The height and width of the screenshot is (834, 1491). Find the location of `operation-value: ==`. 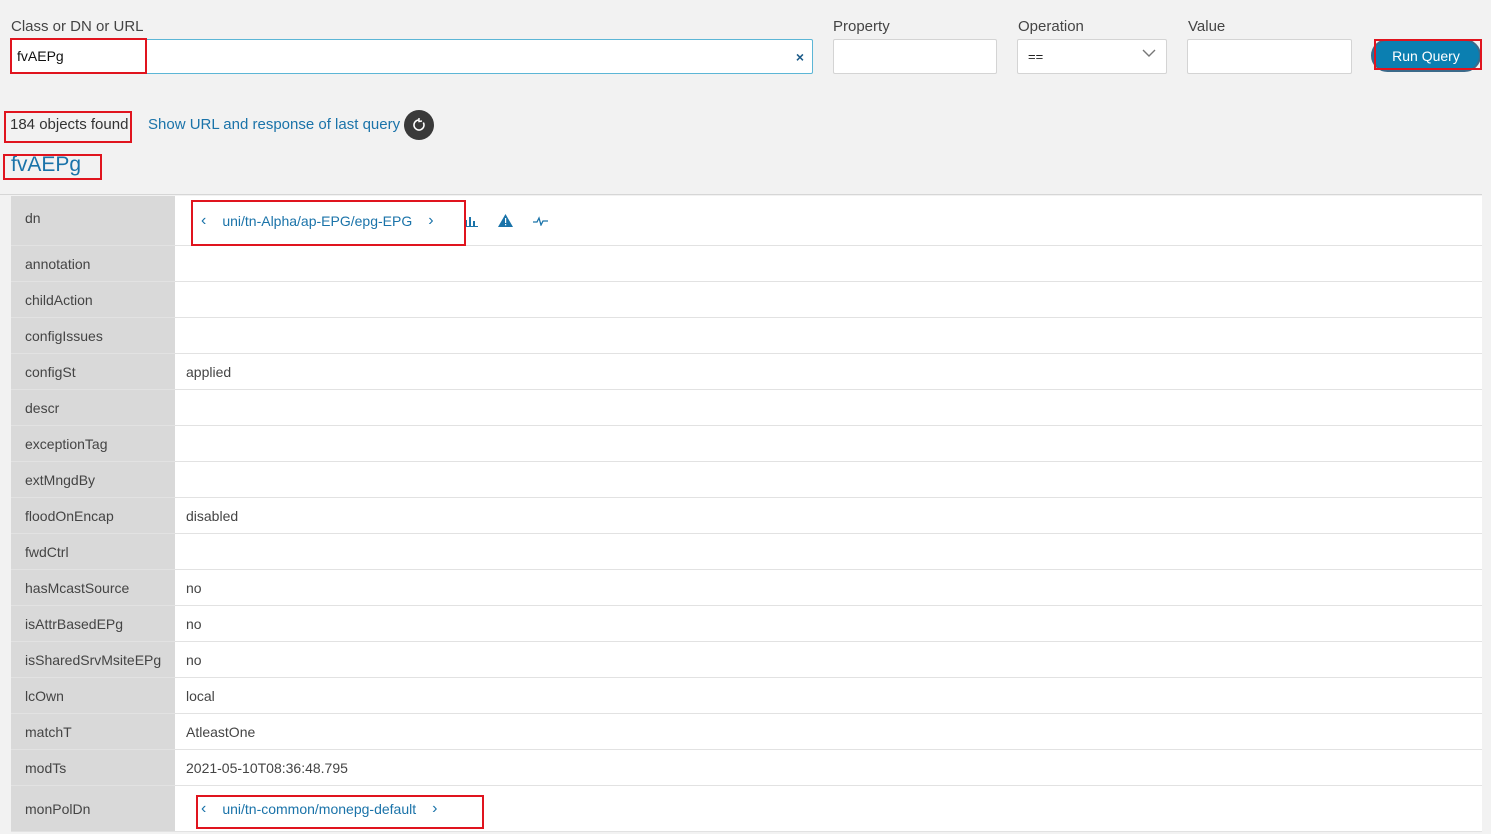

operation-value: == is located at coordinates (1036, 56).